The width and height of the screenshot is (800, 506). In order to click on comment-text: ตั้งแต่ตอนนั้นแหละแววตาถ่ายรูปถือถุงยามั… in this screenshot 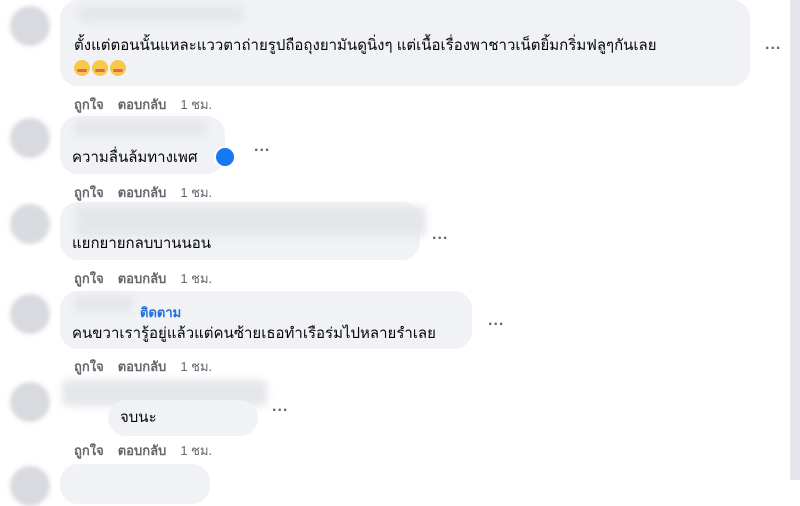, I will do `click(365, 45)`.